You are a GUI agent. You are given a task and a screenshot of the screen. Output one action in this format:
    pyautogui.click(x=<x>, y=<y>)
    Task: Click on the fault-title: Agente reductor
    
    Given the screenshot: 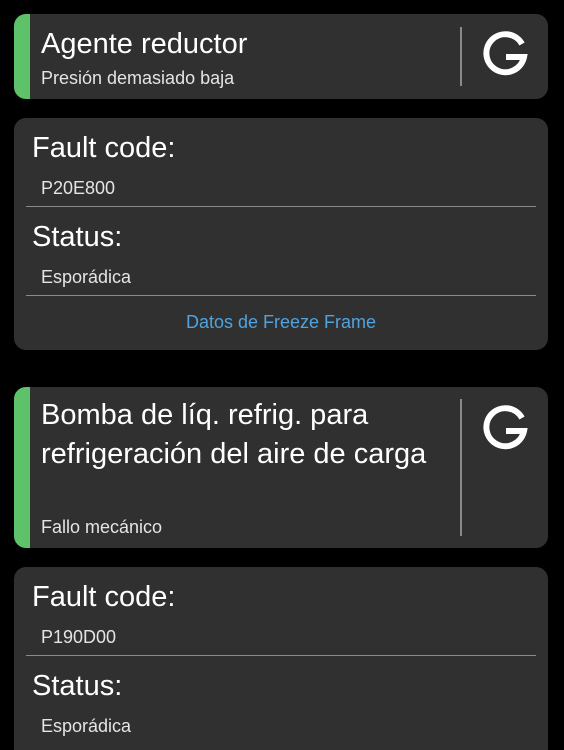 What is the action you would take?
    pyautogui.click(x=144, y=44)
    